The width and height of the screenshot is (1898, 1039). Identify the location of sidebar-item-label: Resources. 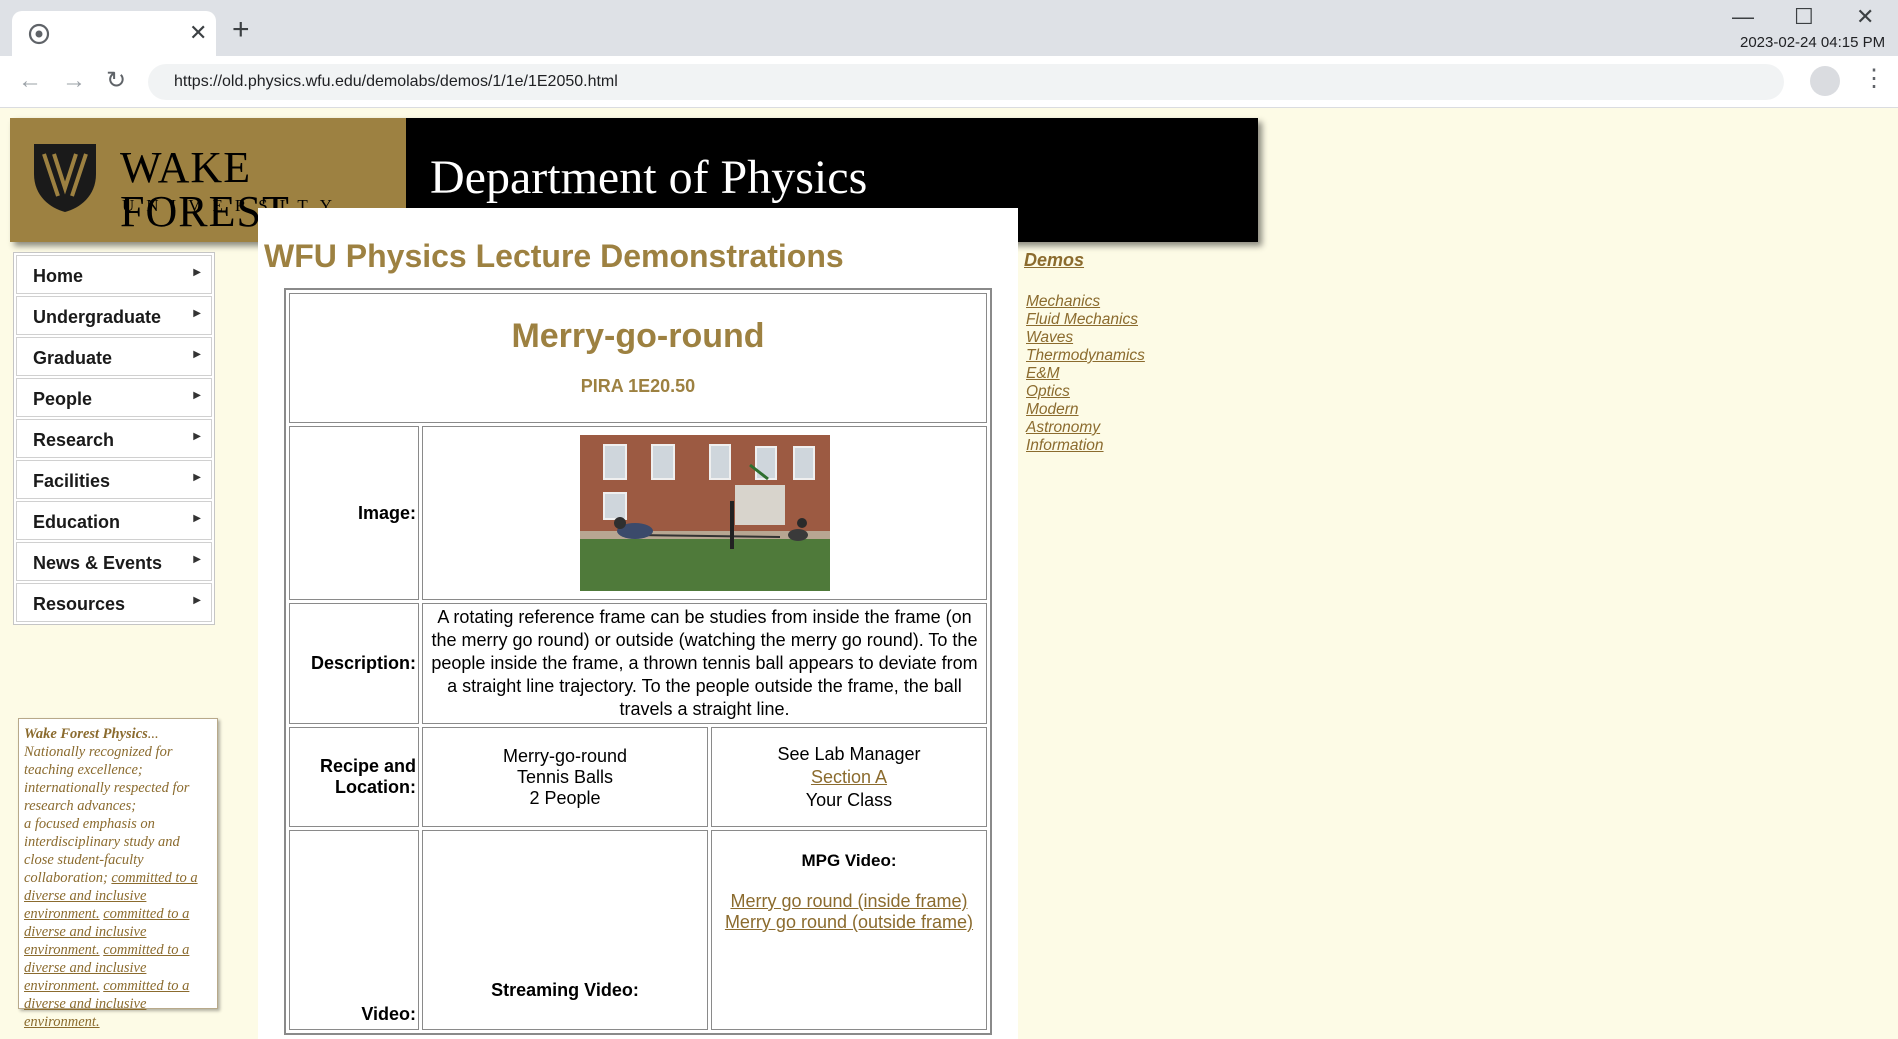
(79, 604).